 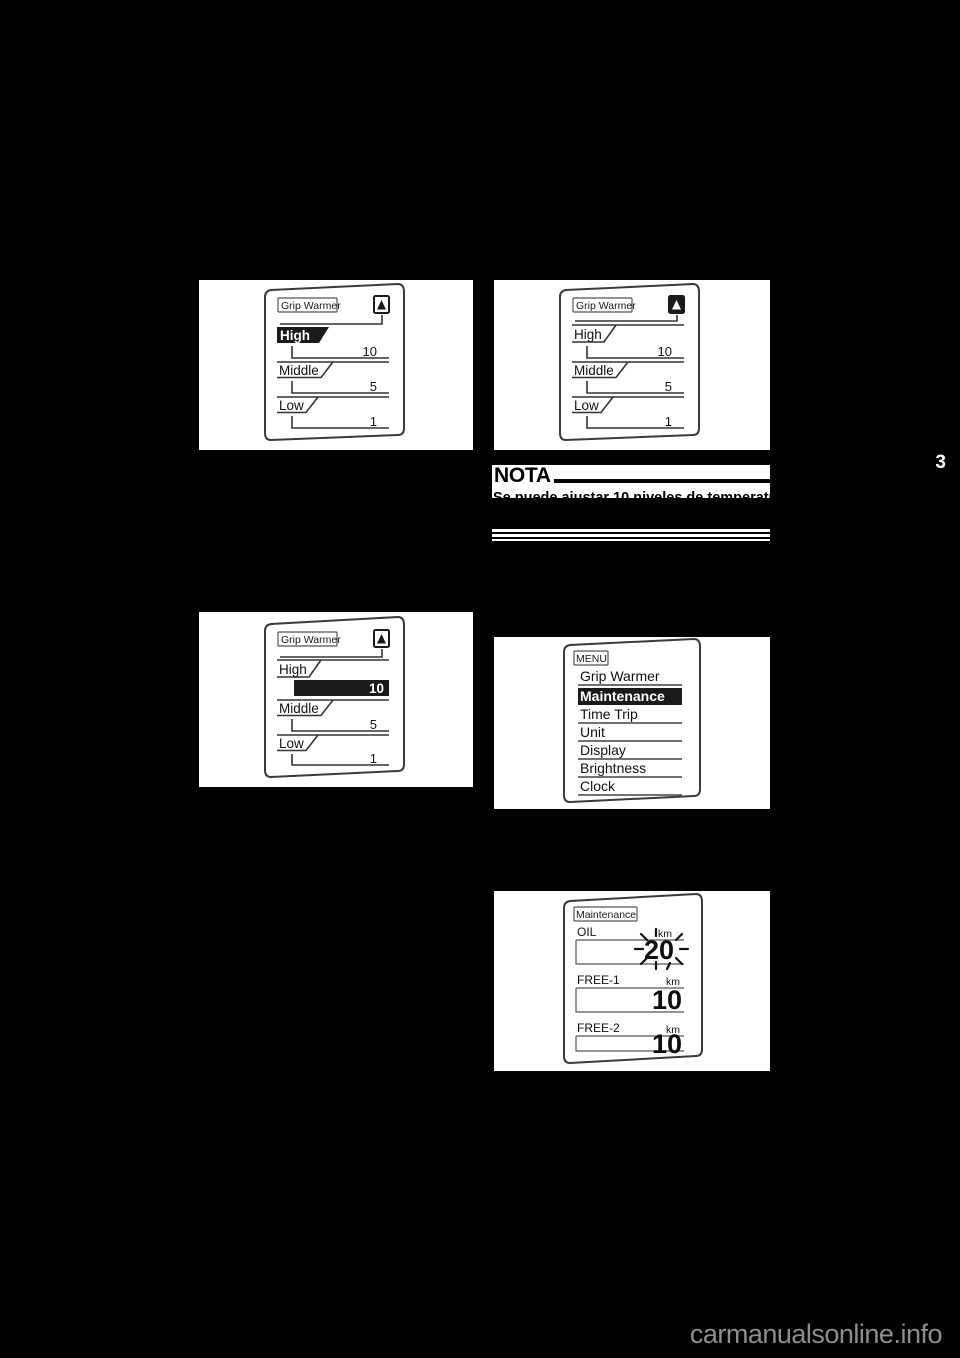 What do you see at coordinates (629, 362) in the screenshot?
I see `lcd-grip-warmer-indicator: Grip Warmer High 10 Middle 5 Low 1` at bounding box center [629, 362].